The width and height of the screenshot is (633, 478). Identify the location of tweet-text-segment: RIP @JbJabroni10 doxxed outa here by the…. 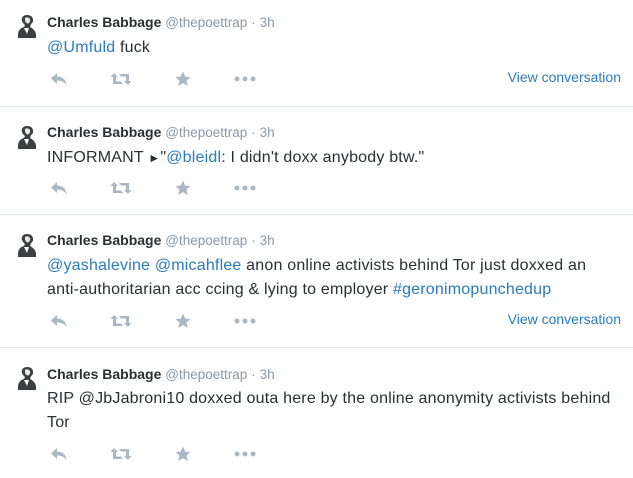
(329, 410).